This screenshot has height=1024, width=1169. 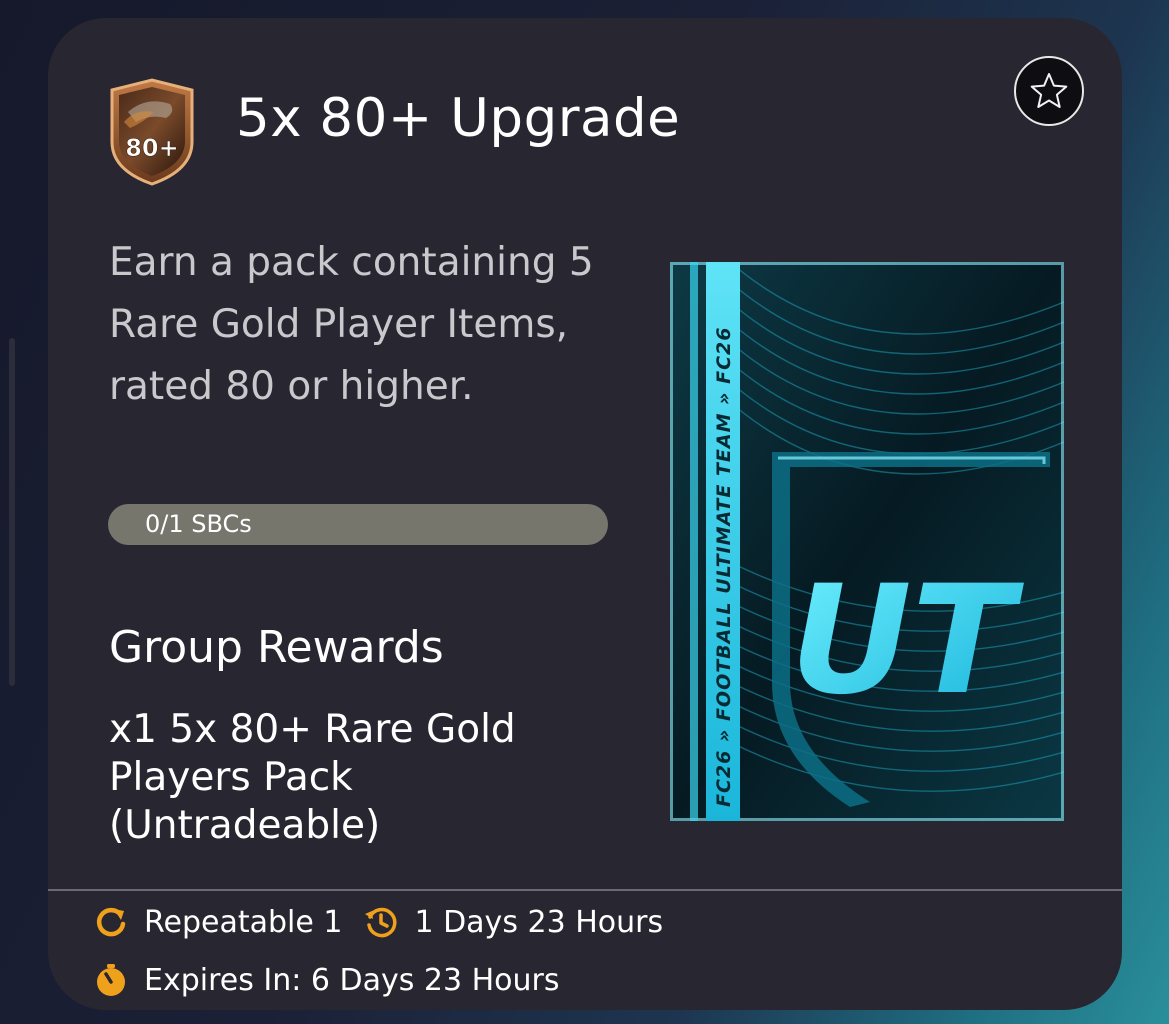 What do you see at coordinates (724, 567) in the screenshot?
I see `pack-side-text: FC26 » FOOTBALL ULTIMATE TEAM » FC26` at bounding box center [724, 567].